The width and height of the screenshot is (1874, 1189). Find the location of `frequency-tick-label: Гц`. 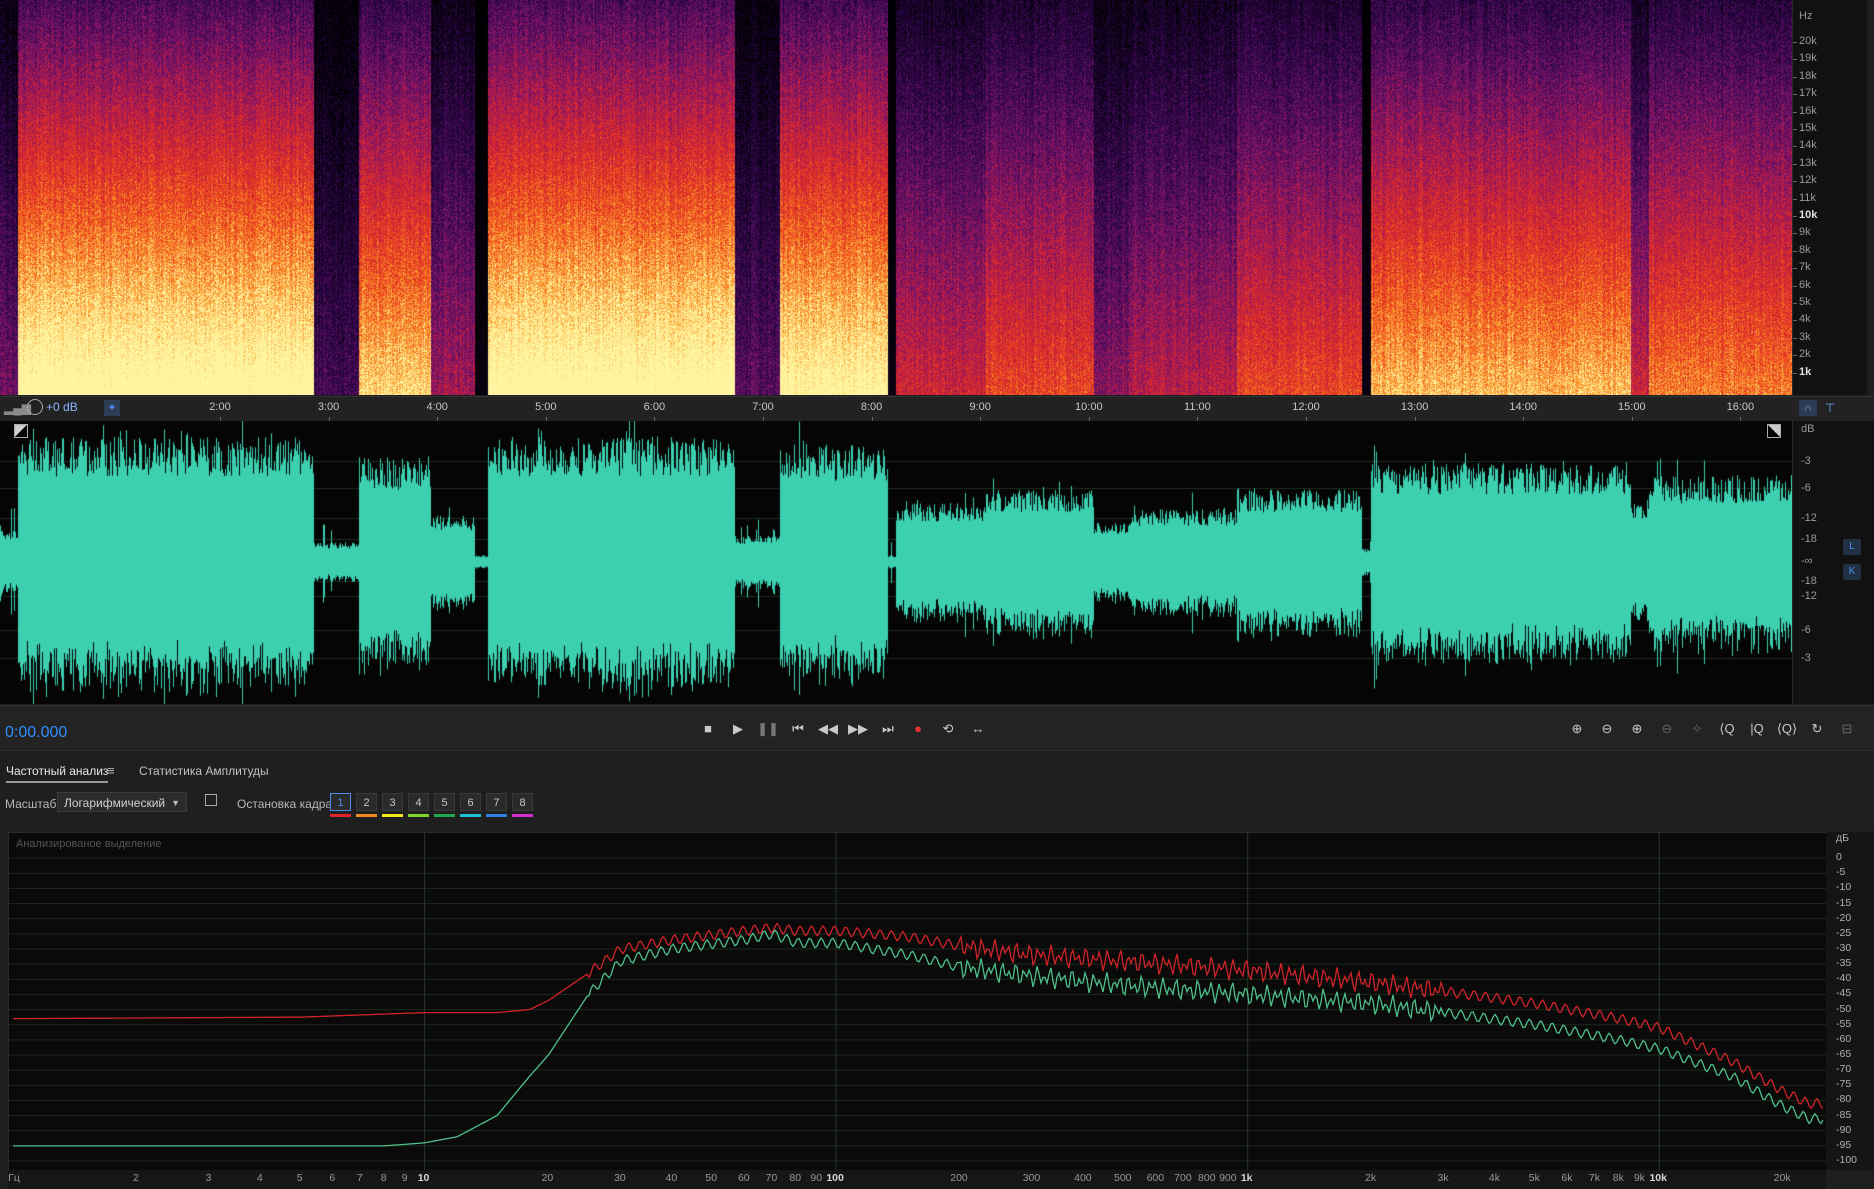

frequency-tick-label: Гц is located at coordinates (14, 1178).